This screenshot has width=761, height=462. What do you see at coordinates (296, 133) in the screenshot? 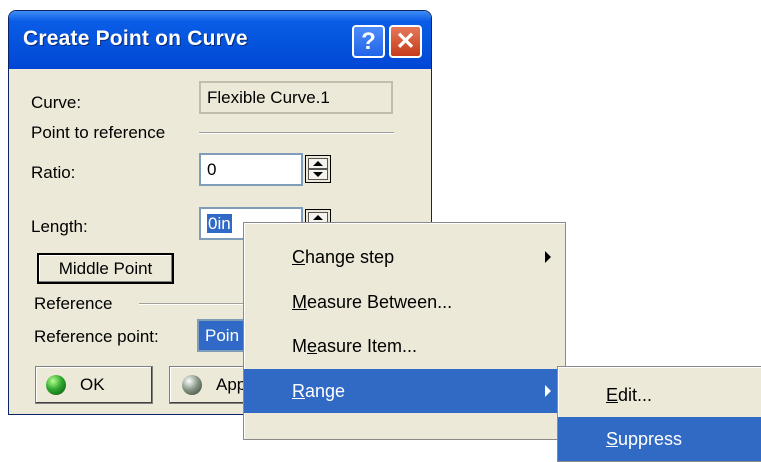
I see `group-divider` at bounding box center [296, 133].